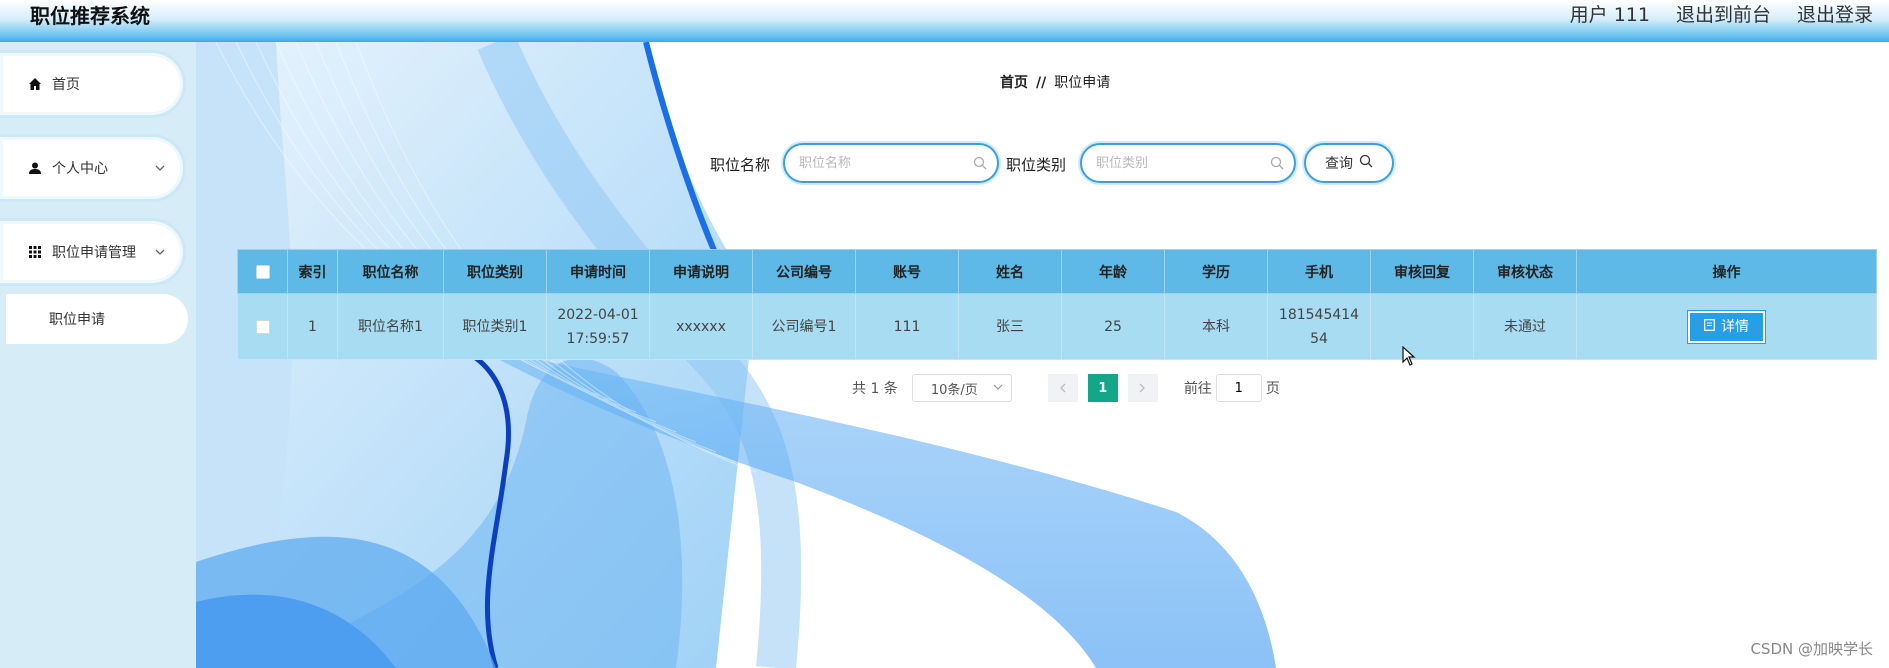 Image resolution: width=1889 pixels, height=668 pixels. I want to click on header-actions: 用户 111 退出到前台 退出登录, so click(1721, 13).